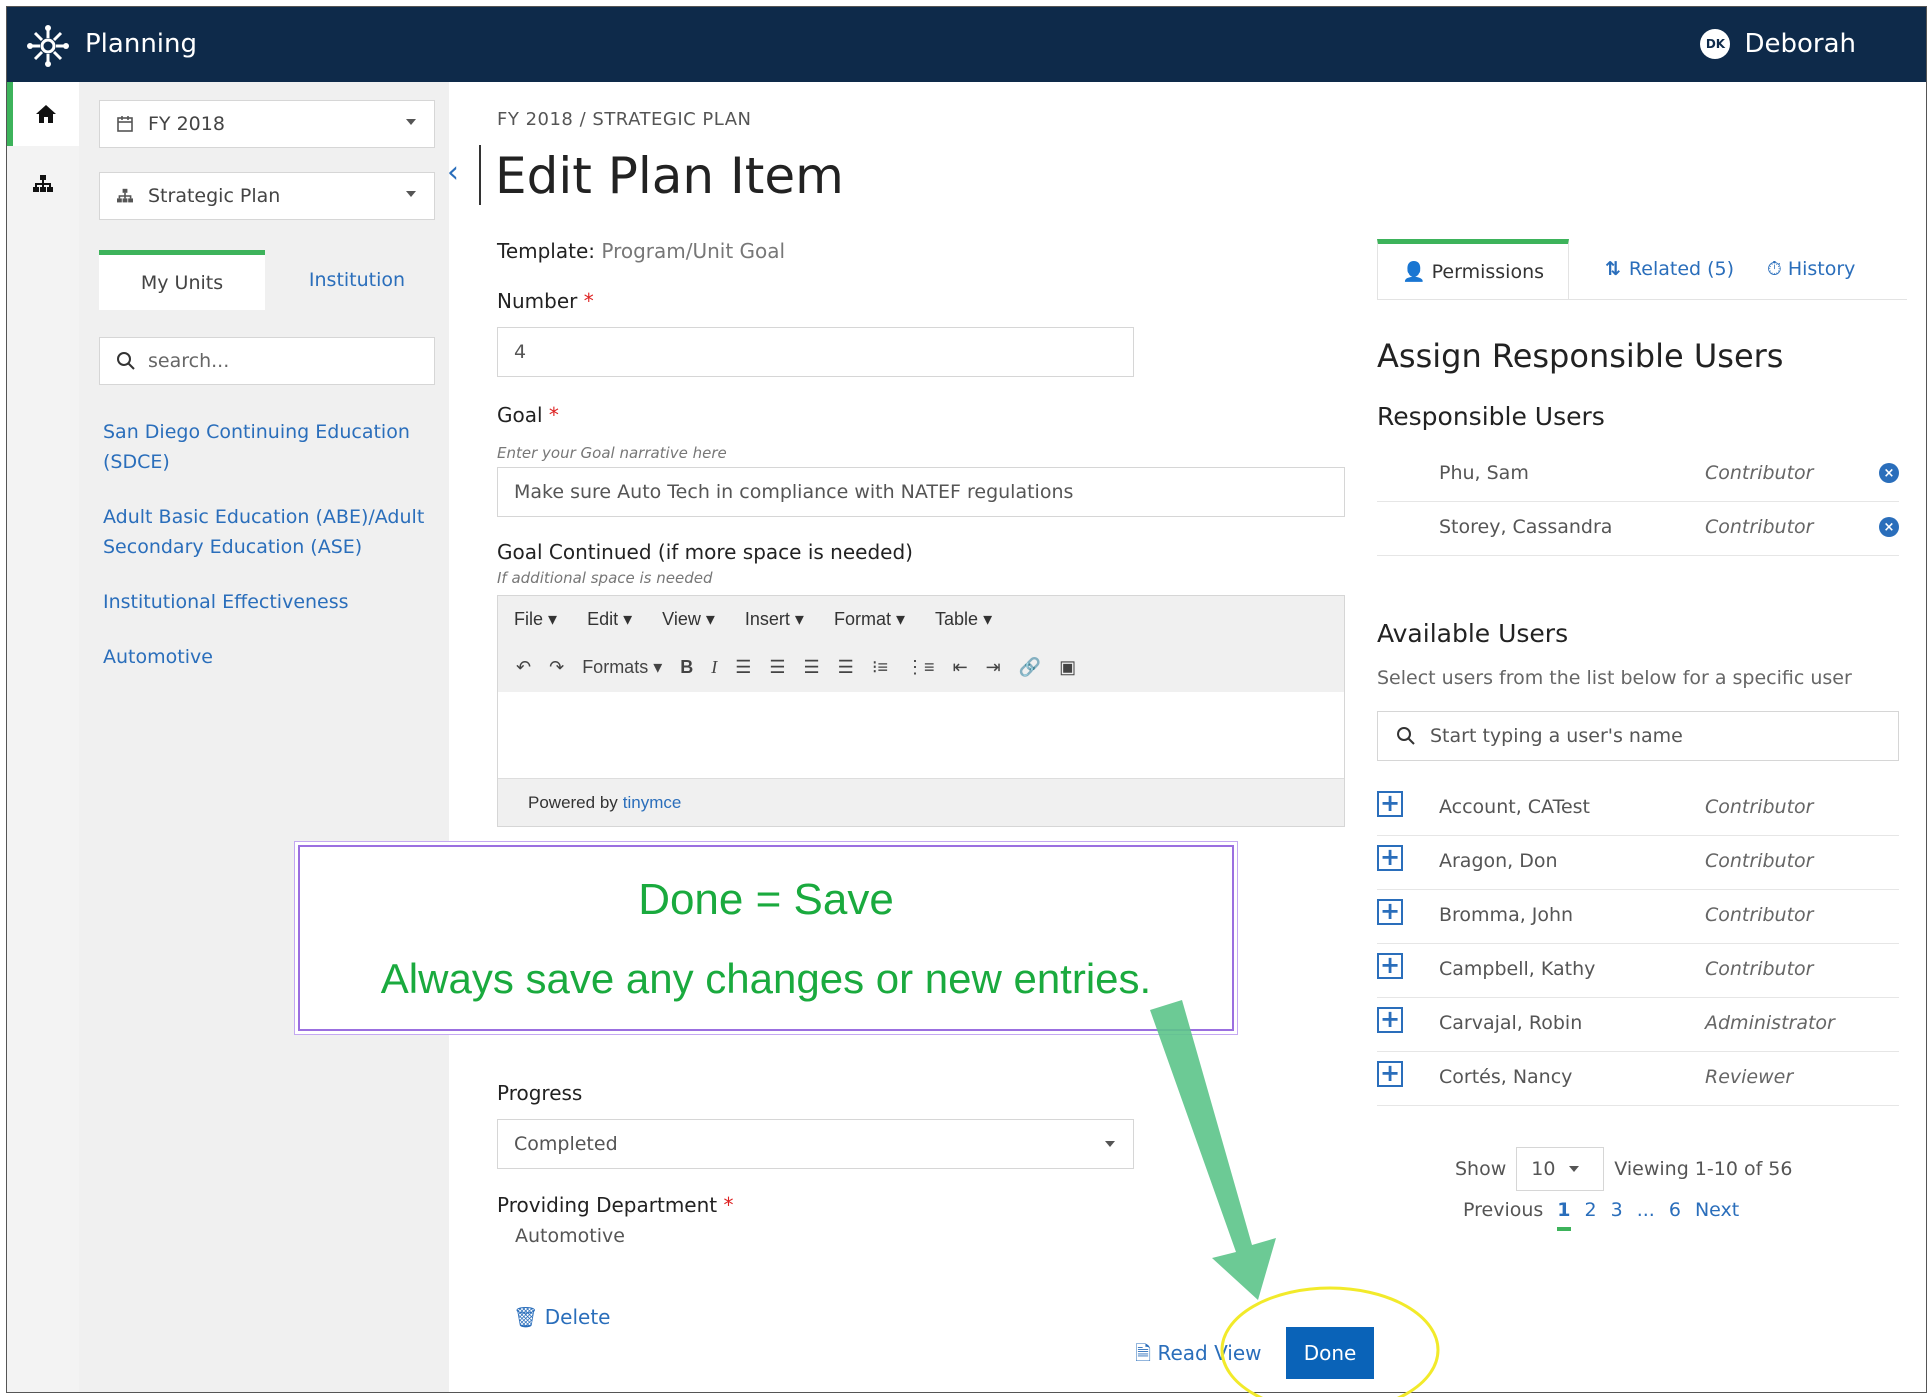  I want to click on number-field: 4, so click(815, 352).